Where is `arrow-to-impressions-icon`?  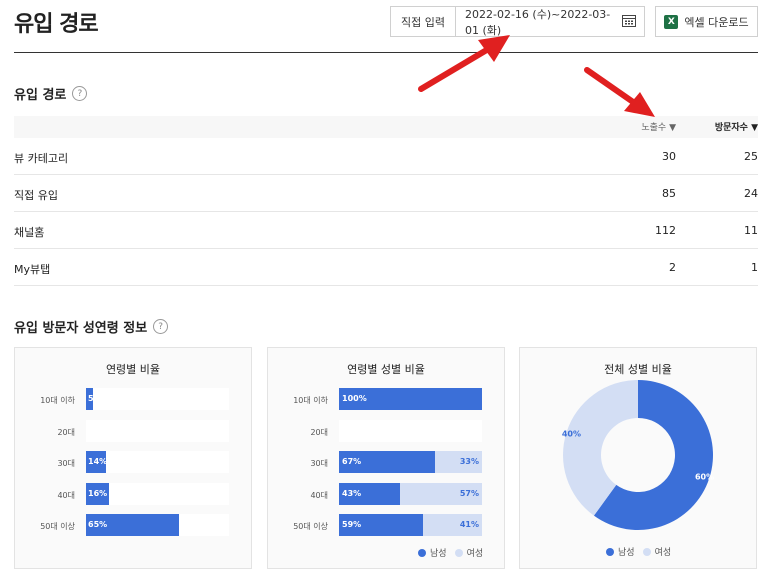 arrow-to-impressions-icon is located at coordinates (619, 92).